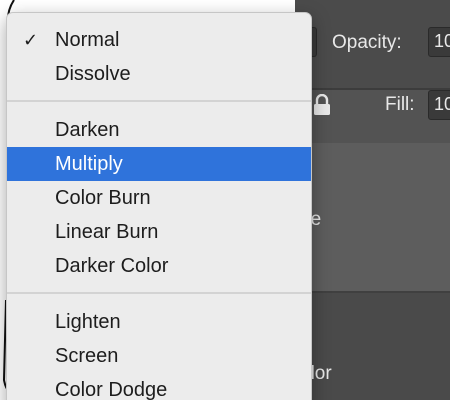  What do you see at coordinates (322, 105) in the screenshot?
I see `lock-icon` at bounding box center [322, 105].